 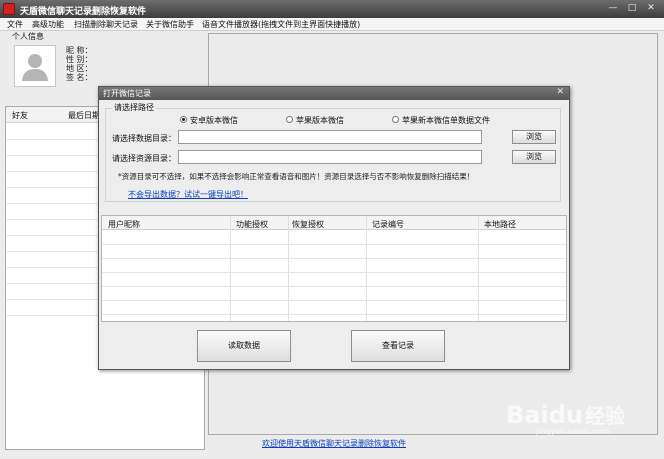 What do you see at coordinates (15, 24) in the screenshot?
I see `menu-file: 文件` at bounding box center [15, 24].